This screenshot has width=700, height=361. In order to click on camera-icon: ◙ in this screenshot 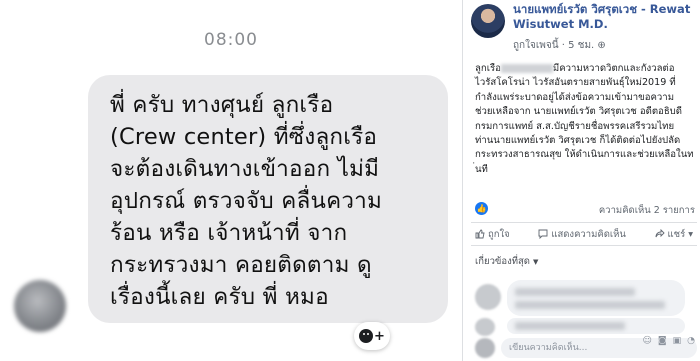, I will do `click(662, 341)`.